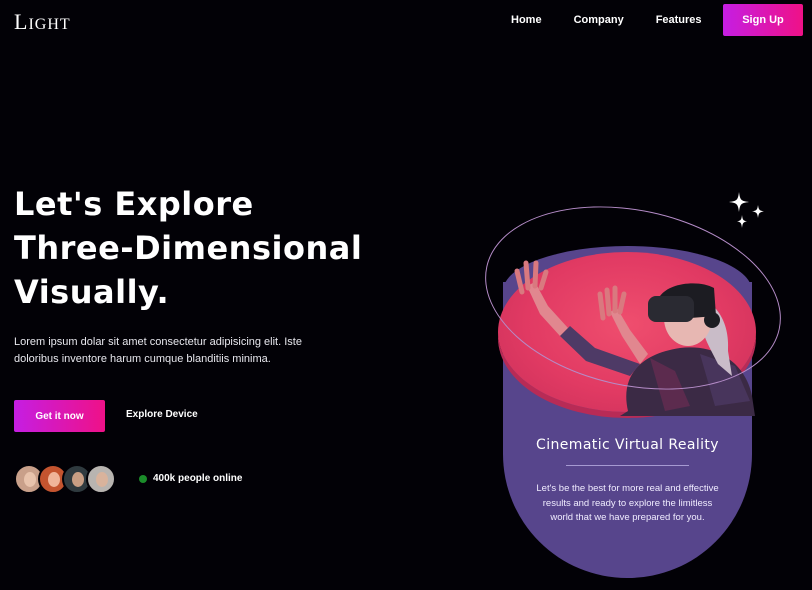 The width and height of the screenshot is (812, 590). I want to click on card-title: Cinematic Virtual Reality, so click(627, 445).